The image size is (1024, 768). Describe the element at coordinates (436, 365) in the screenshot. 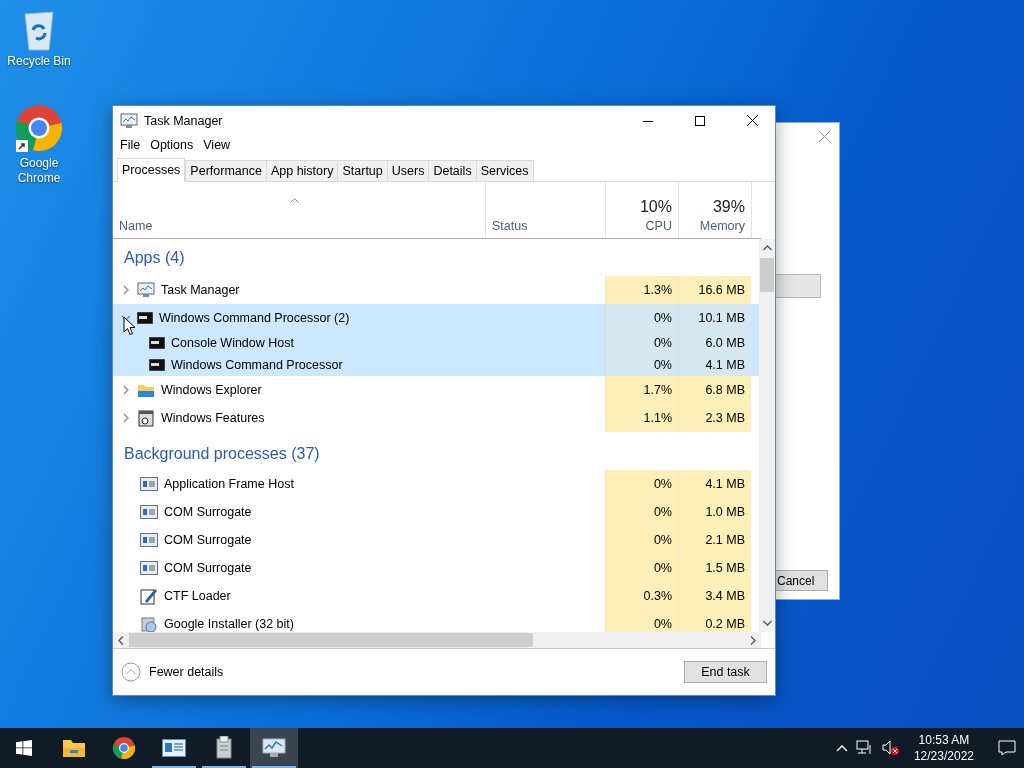

I see `process-row: Windows Command Processor 0% 4.1 MB` at that location.